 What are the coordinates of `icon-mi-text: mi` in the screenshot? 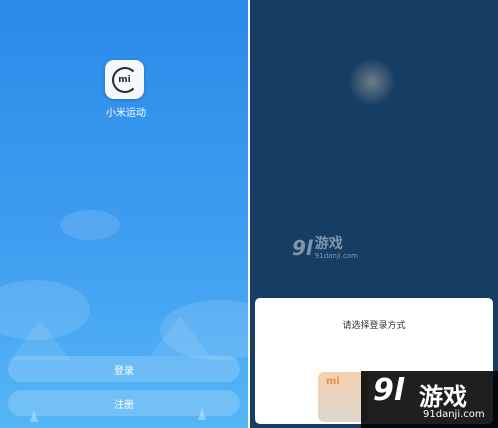 It's located at (124, 79).